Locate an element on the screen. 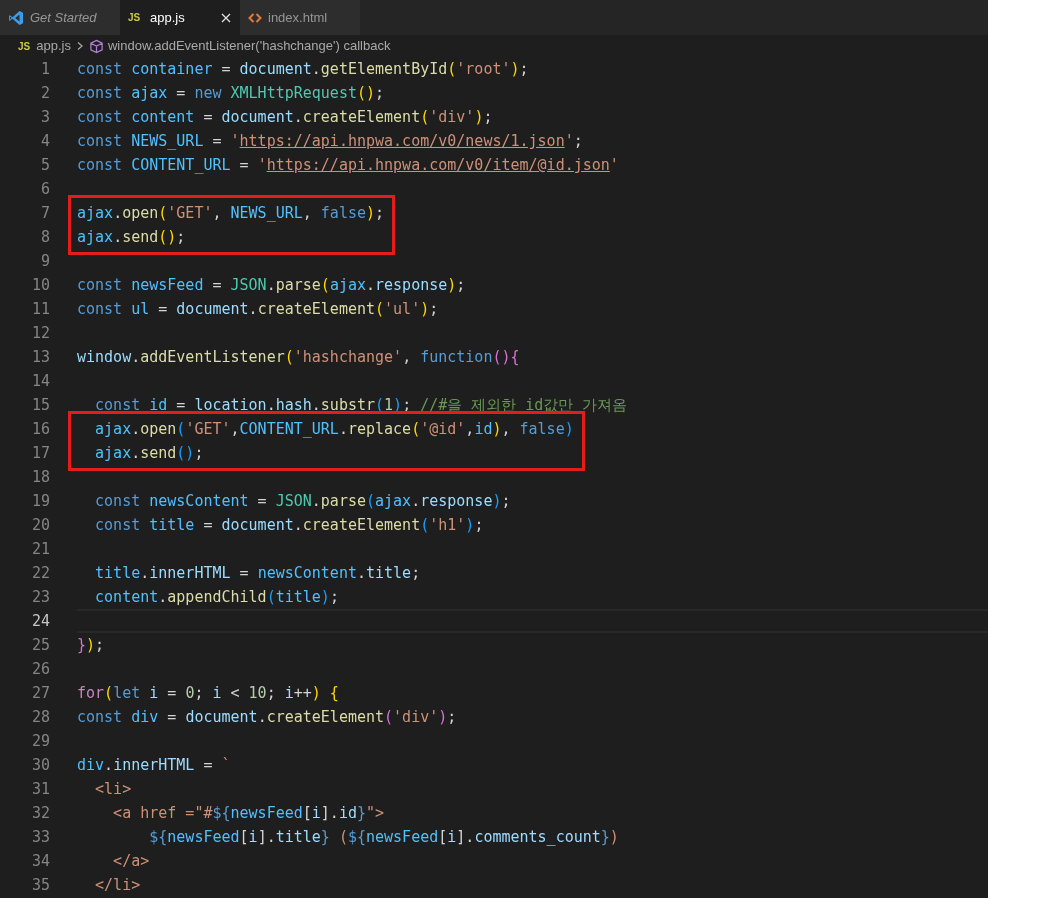 The height and width of the screenshot is (898, 1043). line-number: 19 is located at coordinates (40, 501).